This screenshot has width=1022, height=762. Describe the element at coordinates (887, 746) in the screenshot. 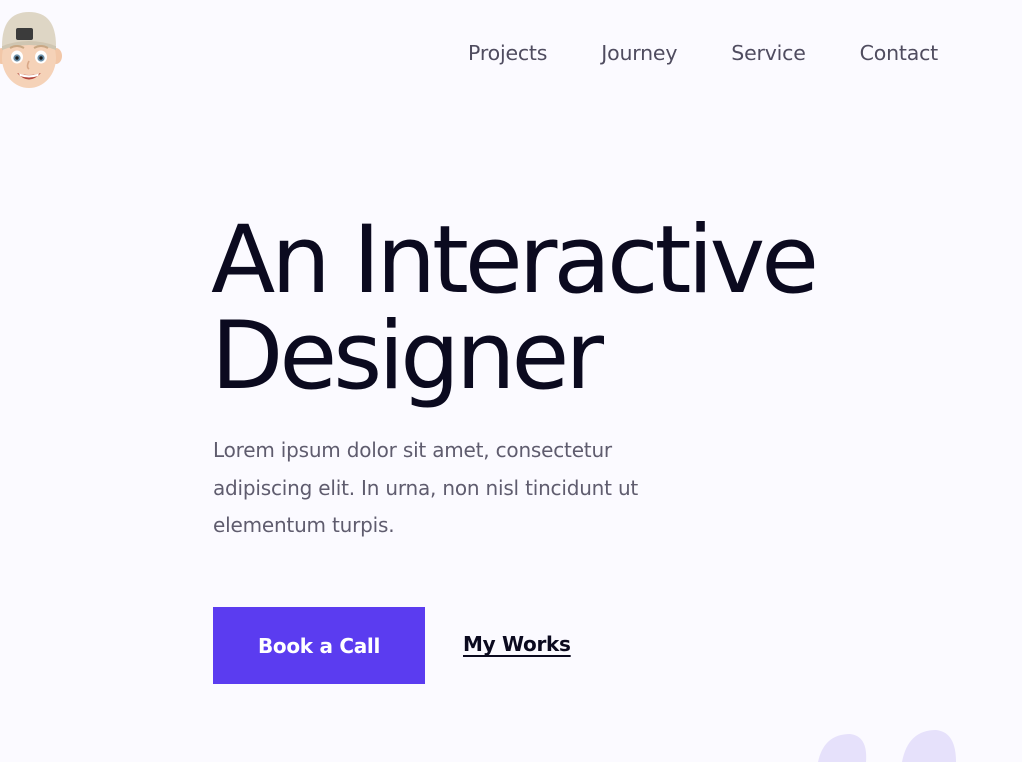

I see `quote-mark-icon` at that location.